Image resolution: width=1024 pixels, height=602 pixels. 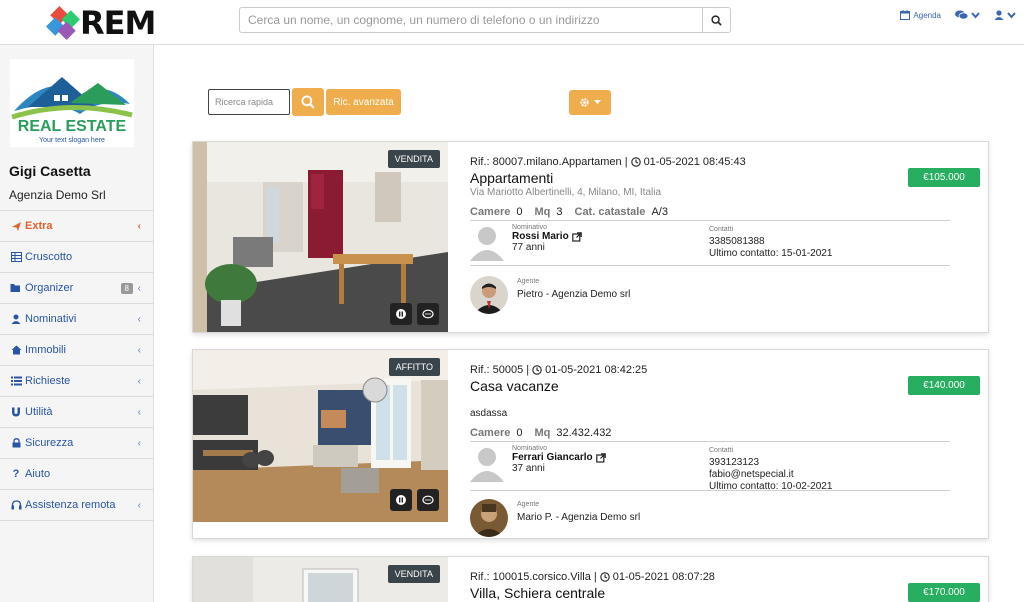 I want to click on listing-title: Appartamenti, so click(x=710, y=178).